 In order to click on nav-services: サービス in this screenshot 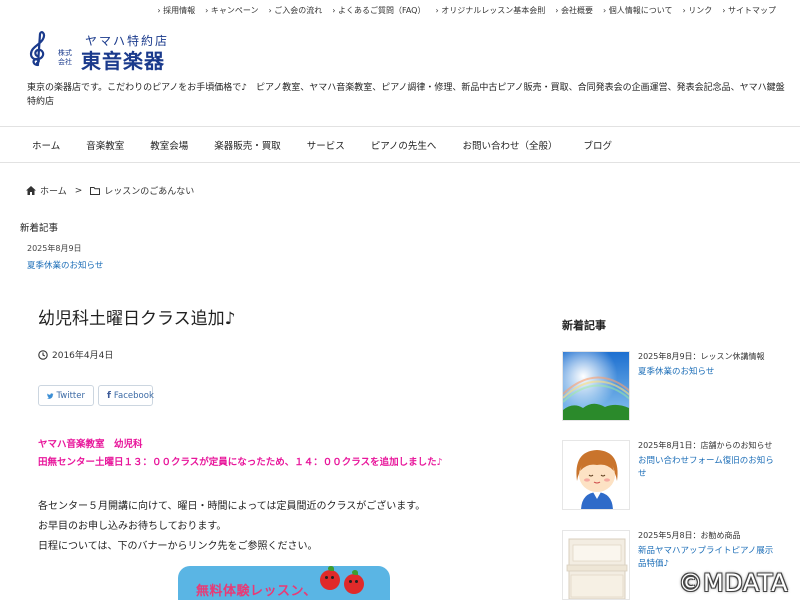, I will do `click(326, 145)`.